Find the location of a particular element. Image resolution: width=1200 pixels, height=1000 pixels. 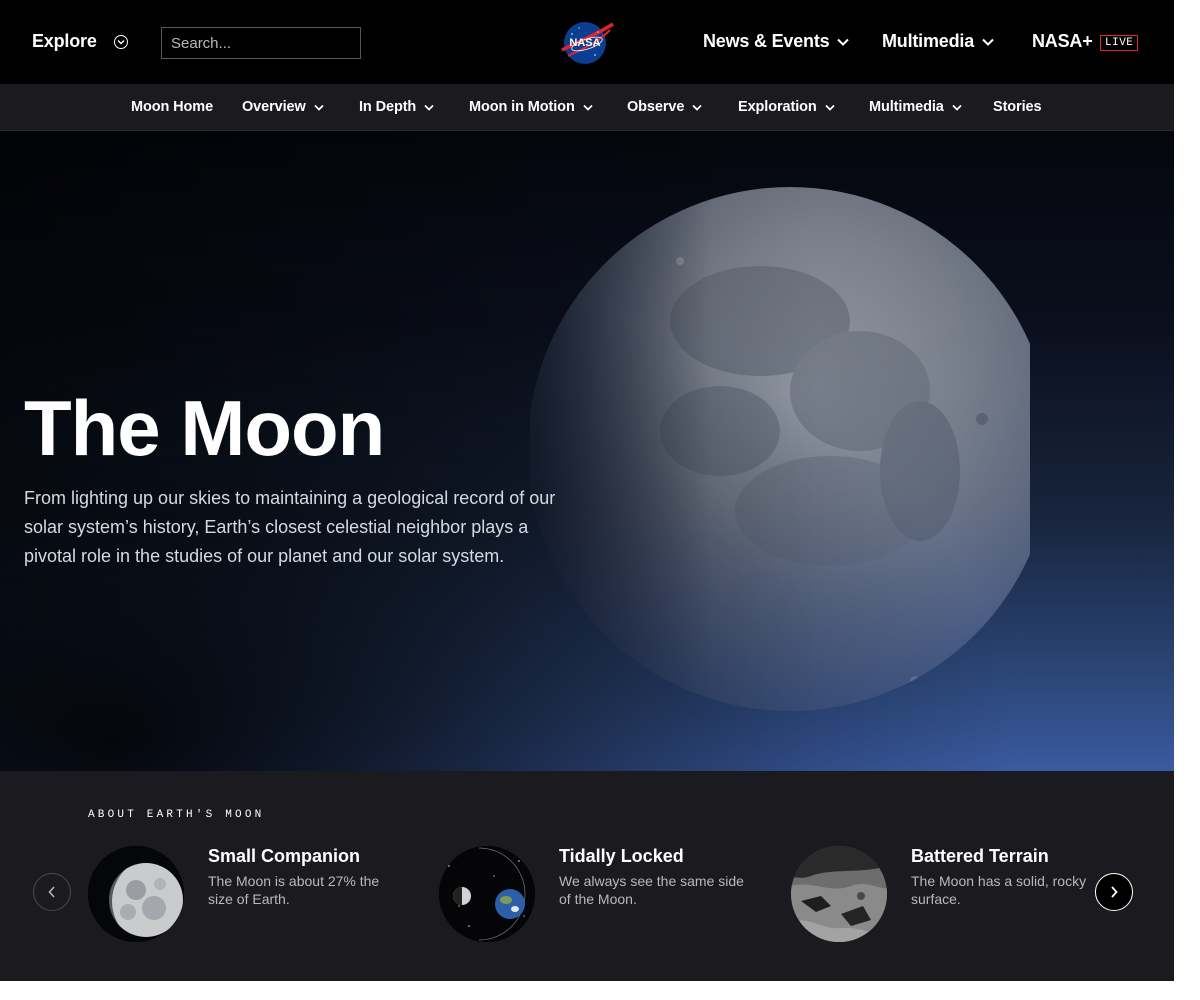

subnav-moon-in-motion: Moon in Motion is located at coordinates (531, 107).